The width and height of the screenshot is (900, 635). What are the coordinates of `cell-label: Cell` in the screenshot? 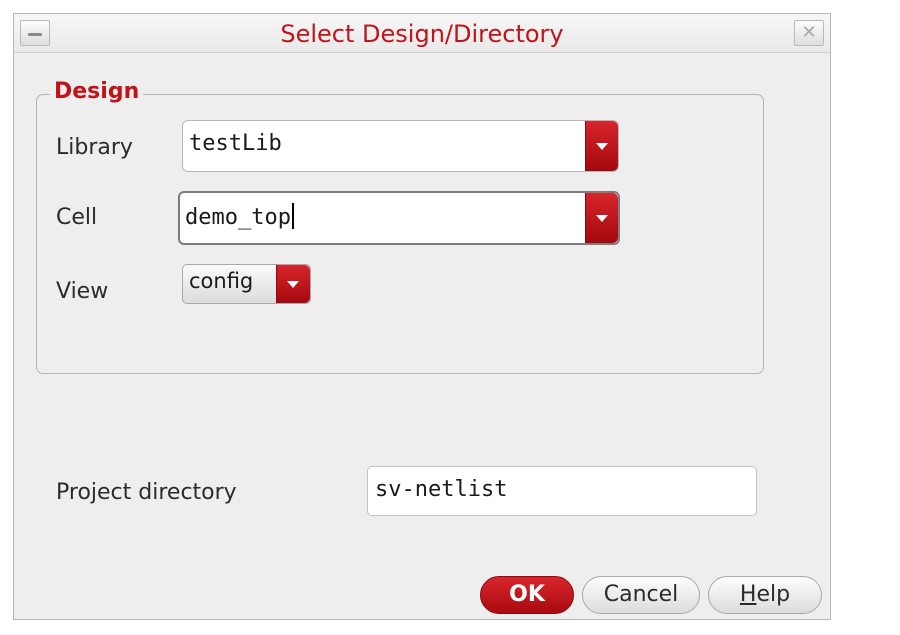 It's located at (77, 217).